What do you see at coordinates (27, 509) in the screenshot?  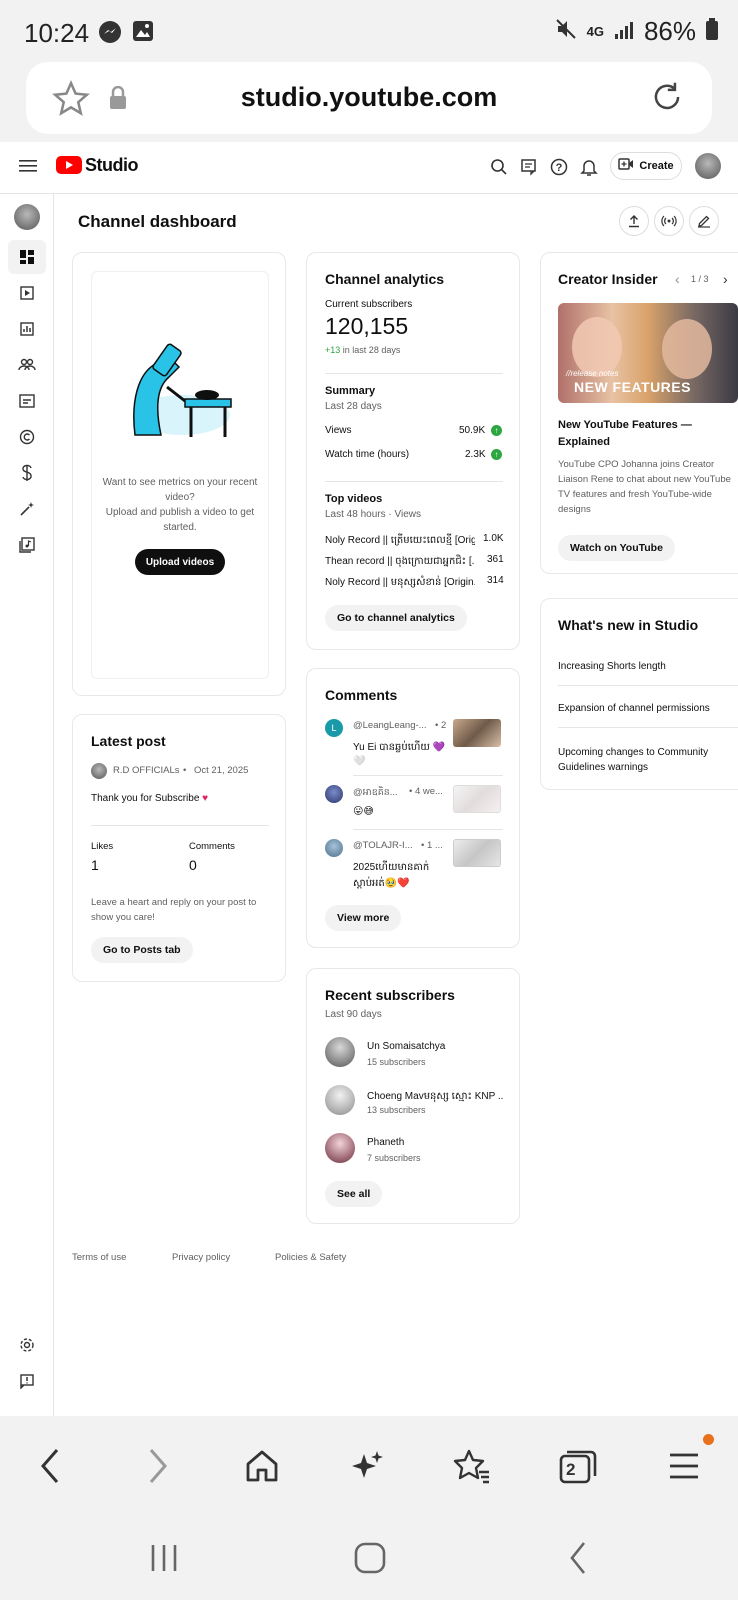 I see `sidebar-item-customization` at bounding box center [27, 509].